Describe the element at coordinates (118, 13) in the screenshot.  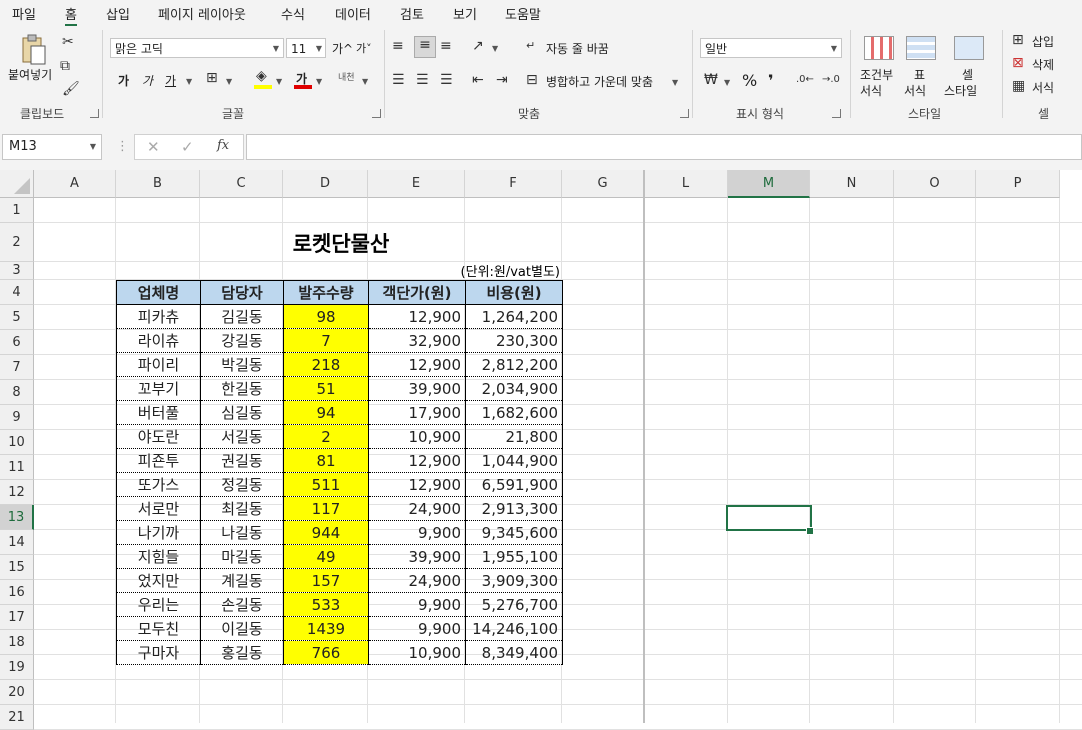
I see `menu-insert: 삽입` at that location.